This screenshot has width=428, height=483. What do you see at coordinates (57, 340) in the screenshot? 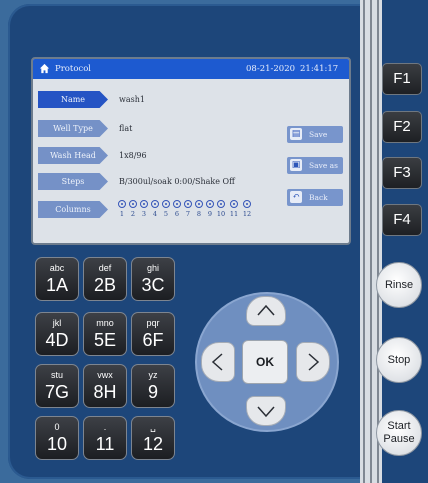
I see `key-number: 4D` at bounding box center [57, 340].